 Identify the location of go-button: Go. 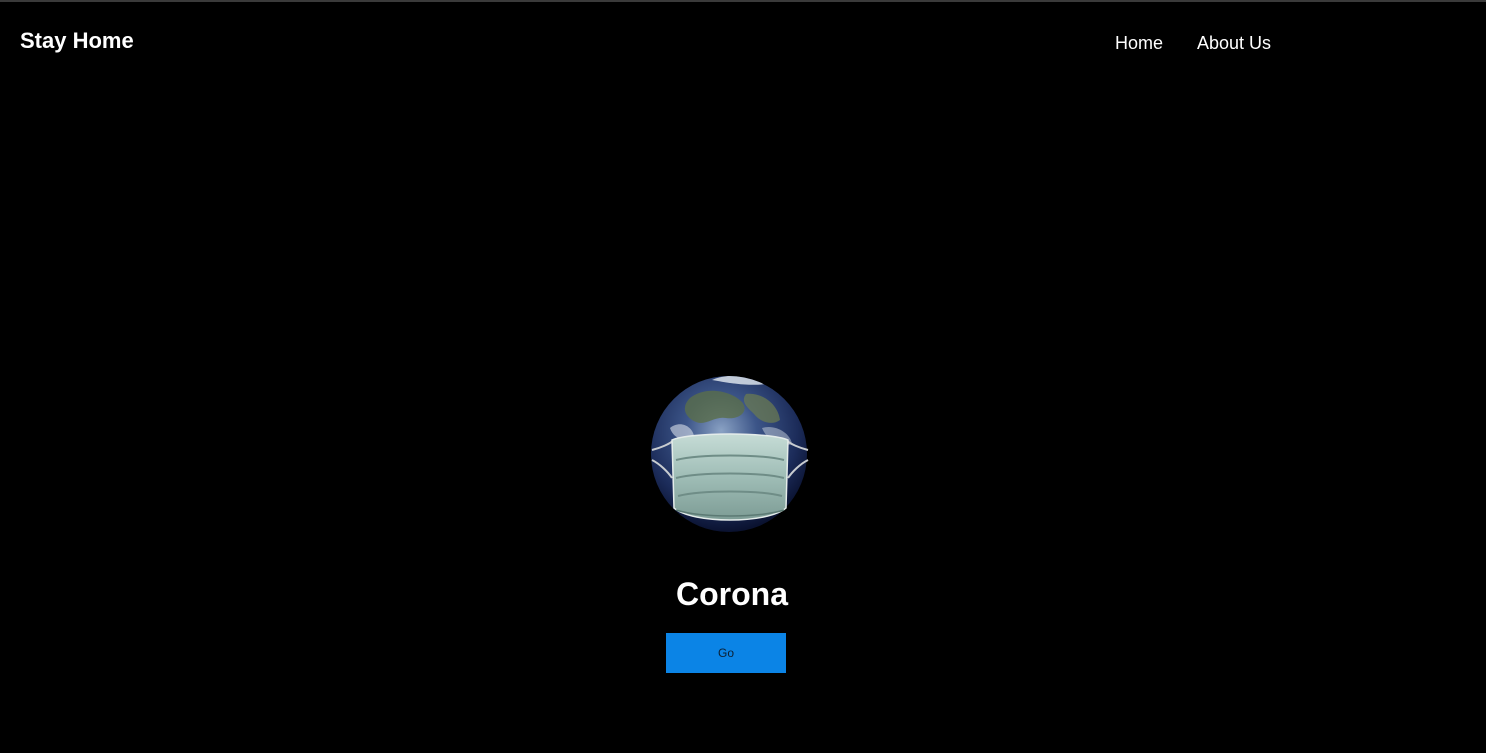
(726, 653).